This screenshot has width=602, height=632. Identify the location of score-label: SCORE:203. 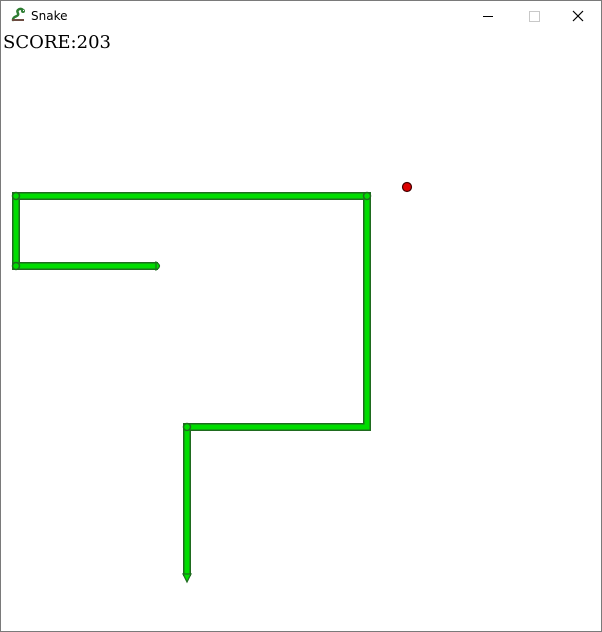
(57, 42).